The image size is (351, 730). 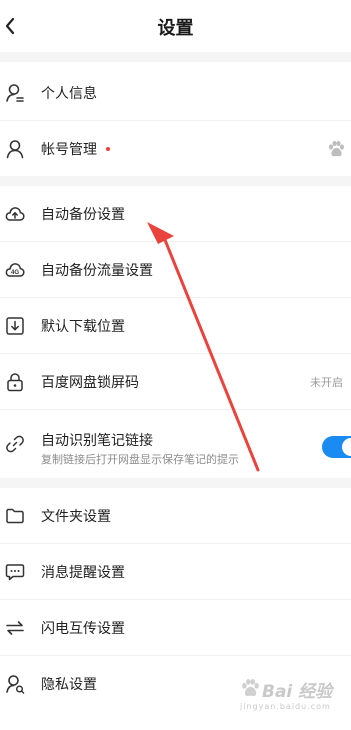 What do you see at coordinates (175, 381) in the screenshot?
I see `row-lock-screen: 百度网盘锁屏码 未开启` at bounding box center [175, 381].